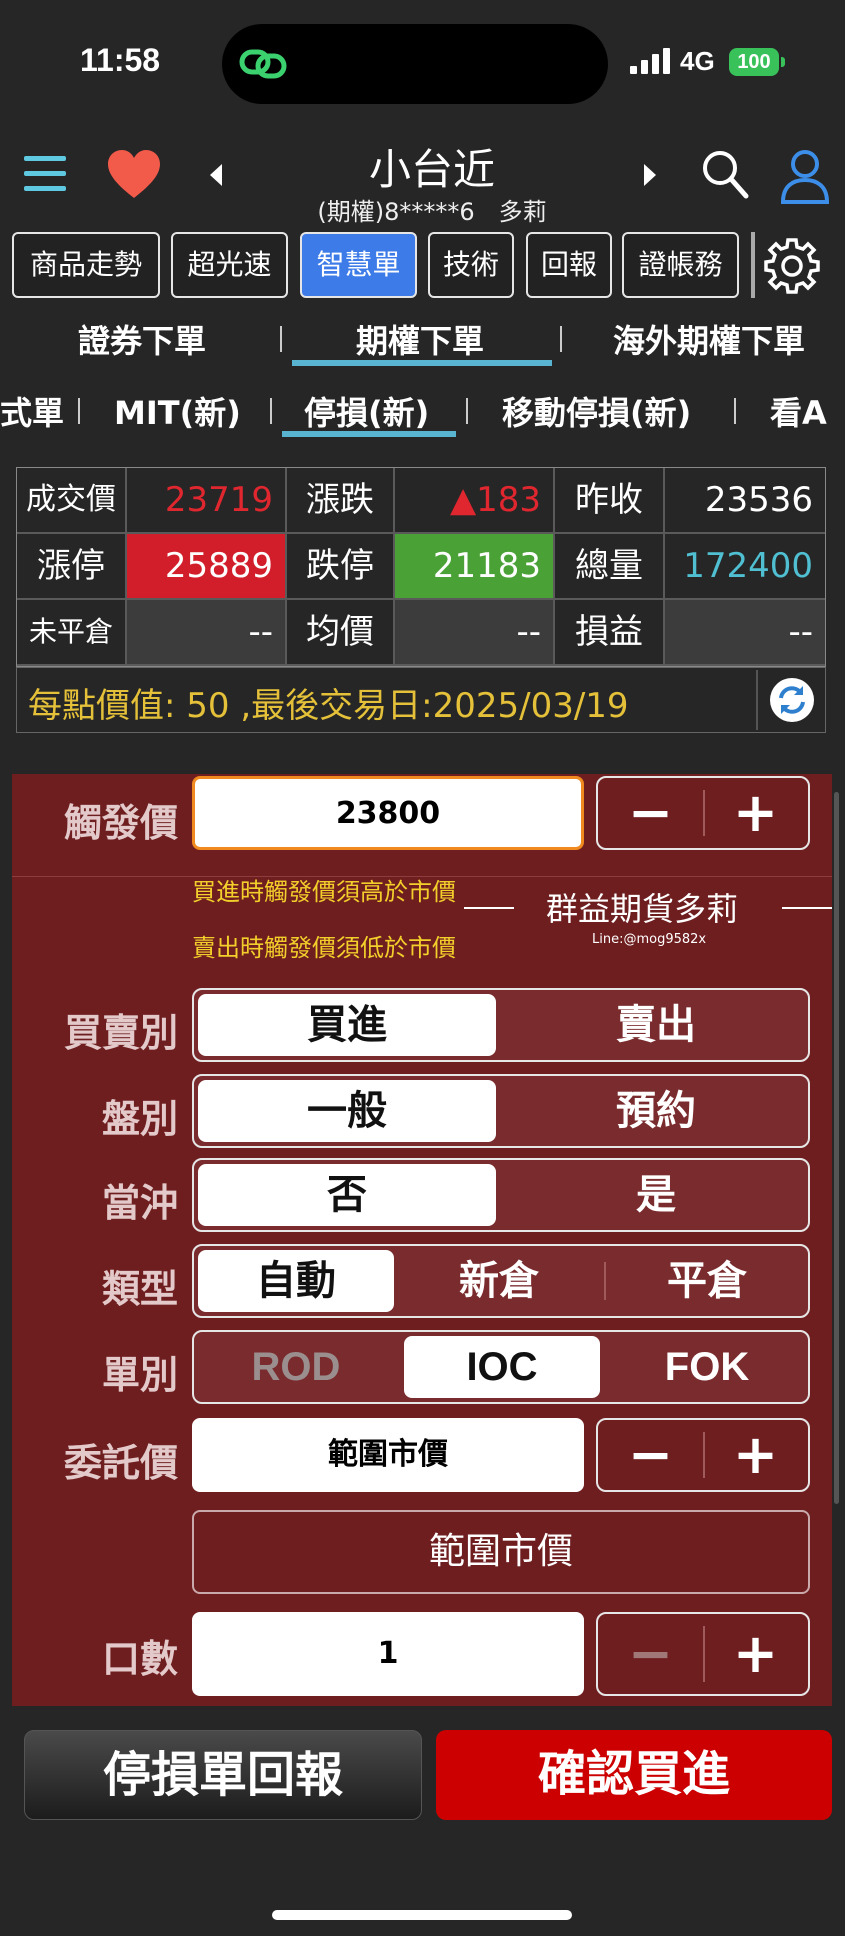  Describe the element at coordinates (474, 566) in the screenshot. I see `limit-down-value: 21183` at that location.